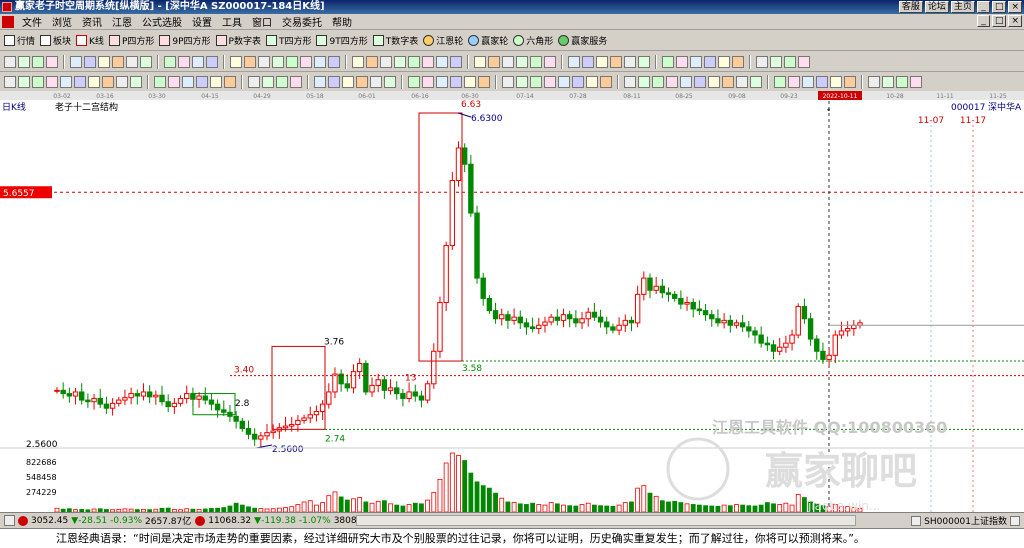 This screenshot has height=548, width=1024. What do you see at coordinates (1015, 21) in the screenshot?
I see `child-close-icon: ×` at bounding box center [1015, 21].